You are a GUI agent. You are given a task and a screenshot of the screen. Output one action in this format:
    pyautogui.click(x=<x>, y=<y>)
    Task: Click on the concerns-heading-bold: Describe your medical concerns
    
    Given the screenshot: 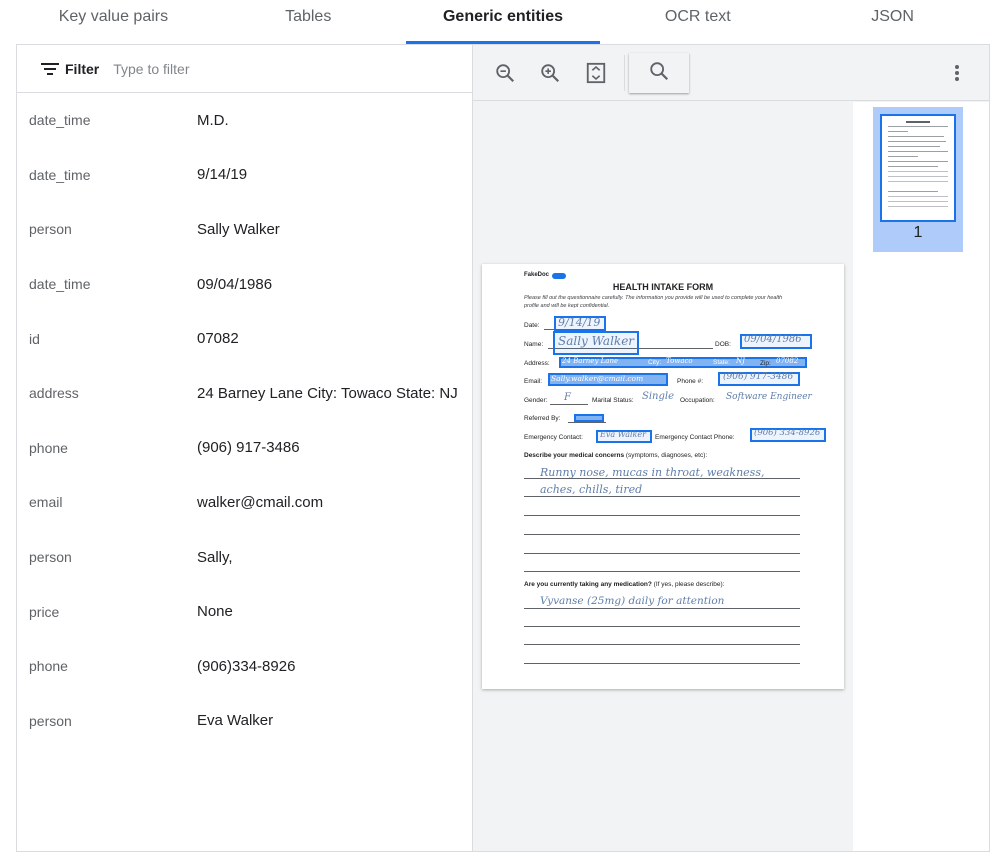 What is the action you would take?
    pyautogui.click(x=574, y=455)
    